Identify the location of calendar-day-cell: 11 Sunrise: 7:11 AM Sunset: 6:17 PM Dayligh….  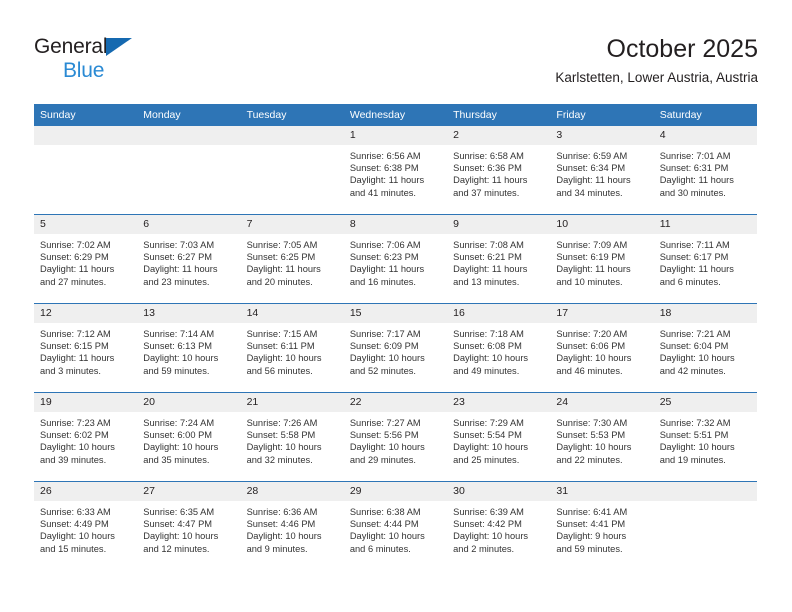
(705, 259).